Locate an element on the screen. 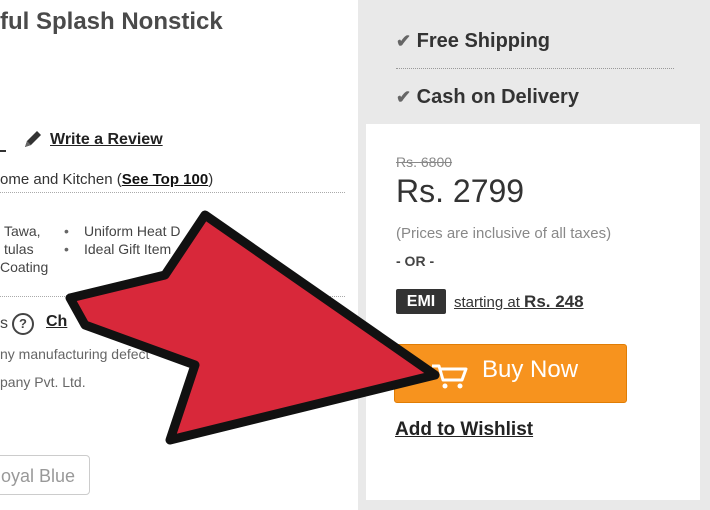 This screenshot has width=710, height=510. cropped-letter: s is located at coordinates (4, 323).